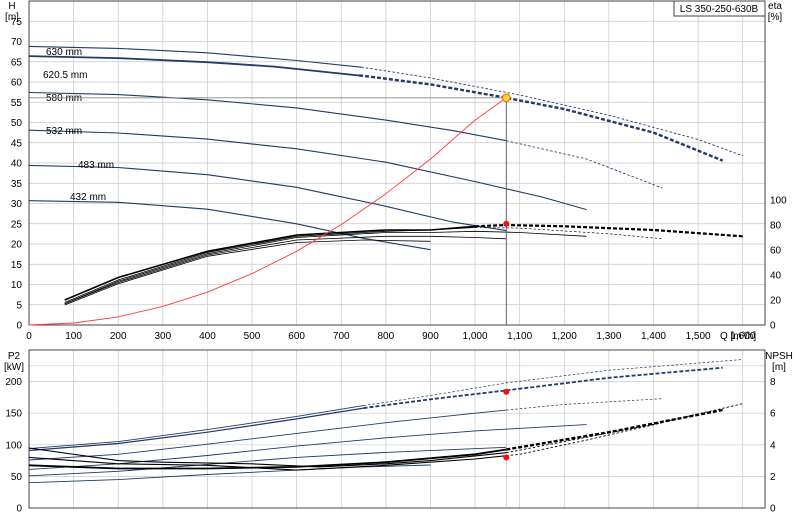  I want to click on duty-efficiency-marker, so click(506, 223).